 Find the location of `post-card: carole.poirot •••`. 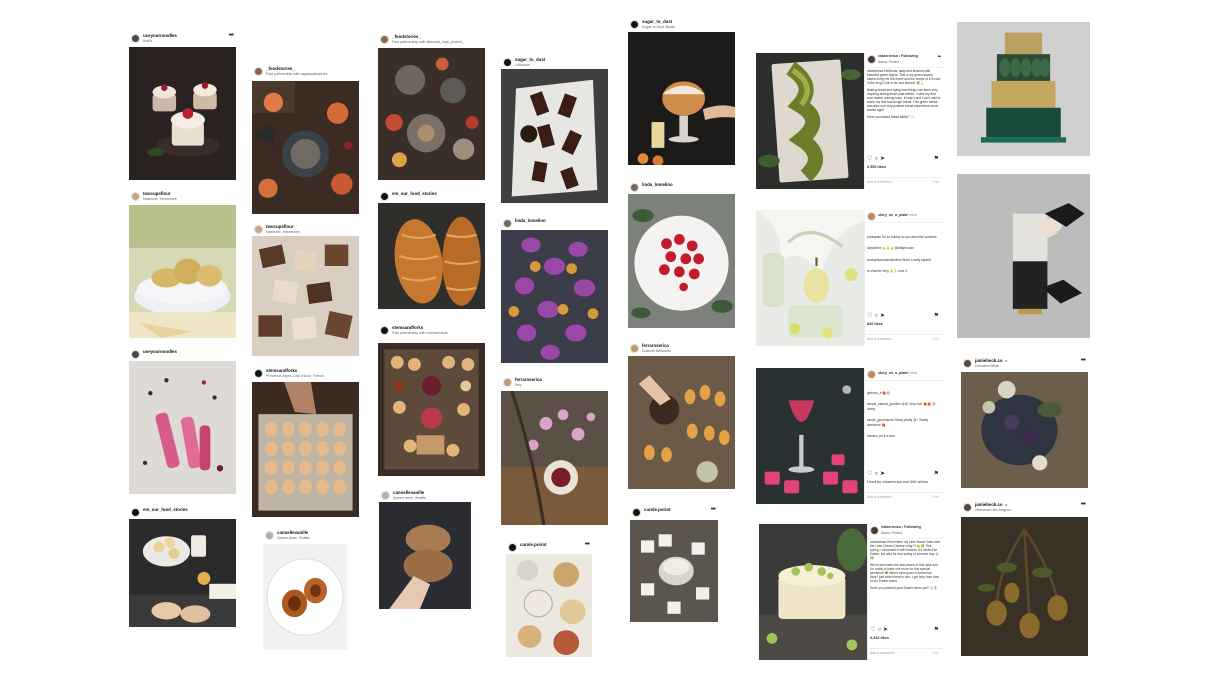

post-card: carole.poirot ••• is located at coordinates (549, 598).